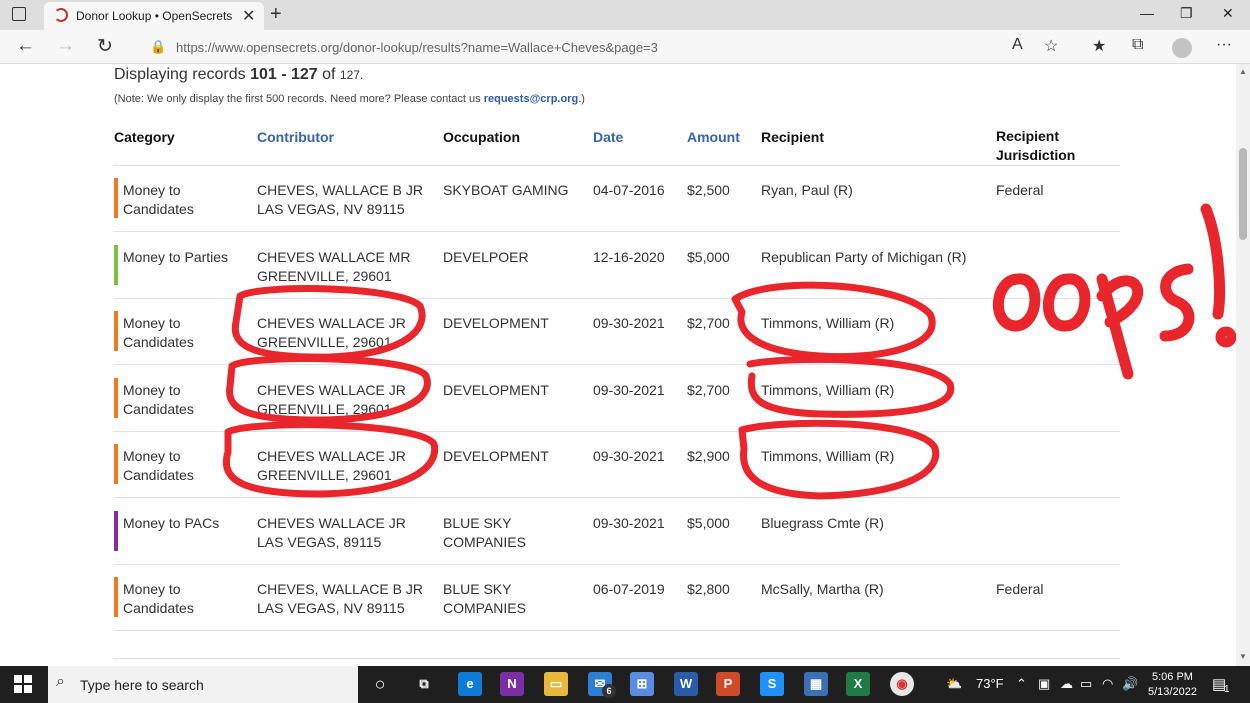  I want to click on records-total: 127., so click(351, 75).